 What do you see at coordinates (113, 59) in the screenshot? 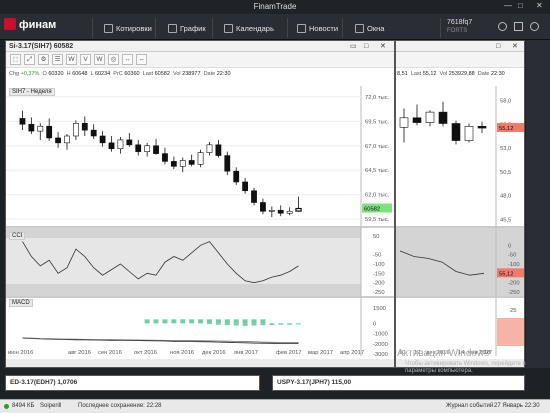
I see `toolbar-button-7: ◎` at bounding box center [113, 59].